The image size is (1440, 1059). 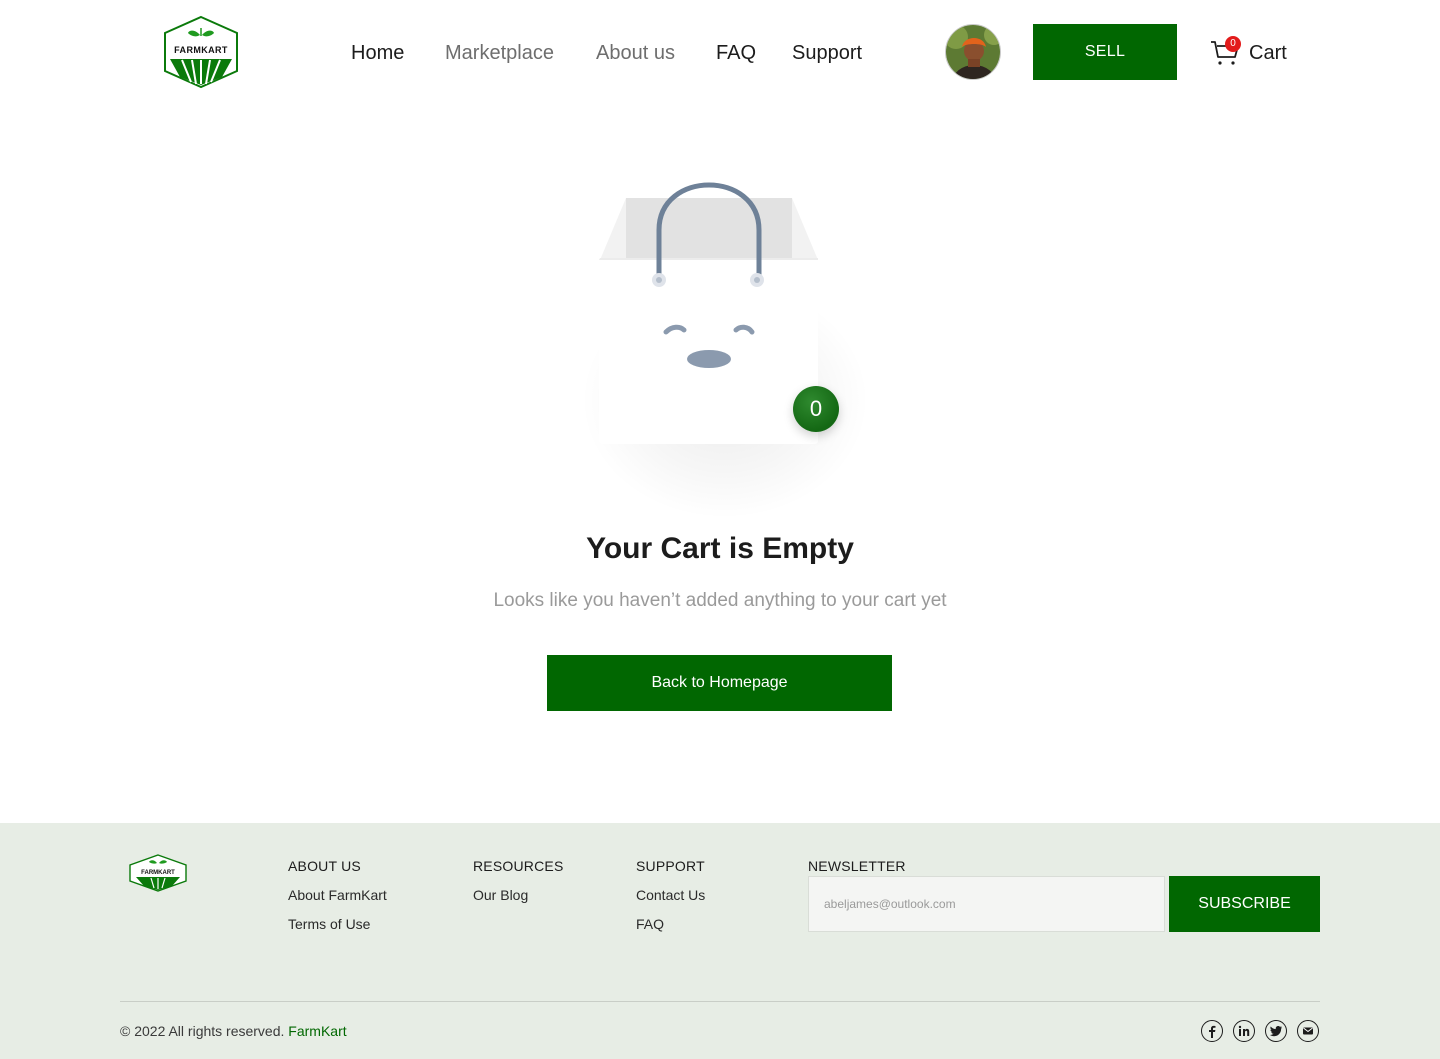 I want to click on bag-count-badge: 0, so click(x=816, y=409).